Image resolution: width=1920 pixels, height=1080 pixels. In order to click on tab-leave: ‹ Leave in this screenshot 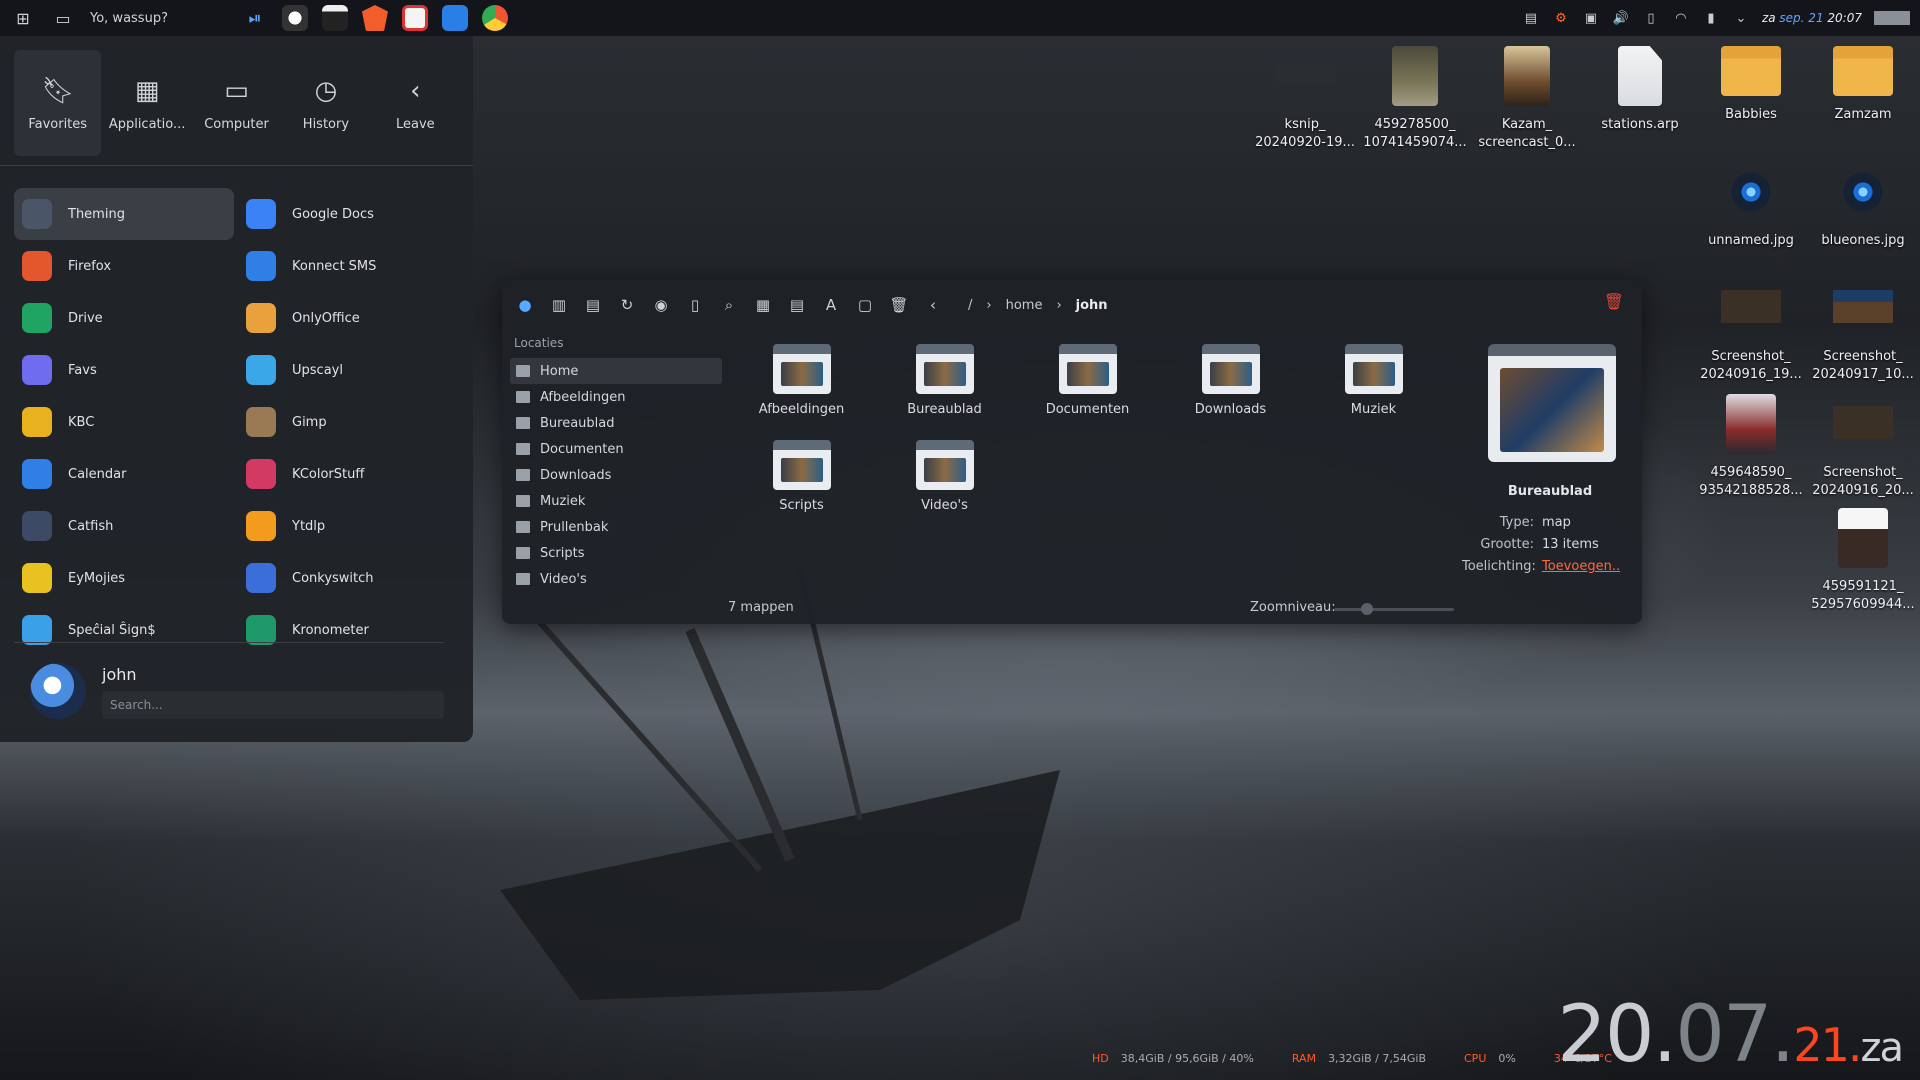, I will do `click(415, 103)`.